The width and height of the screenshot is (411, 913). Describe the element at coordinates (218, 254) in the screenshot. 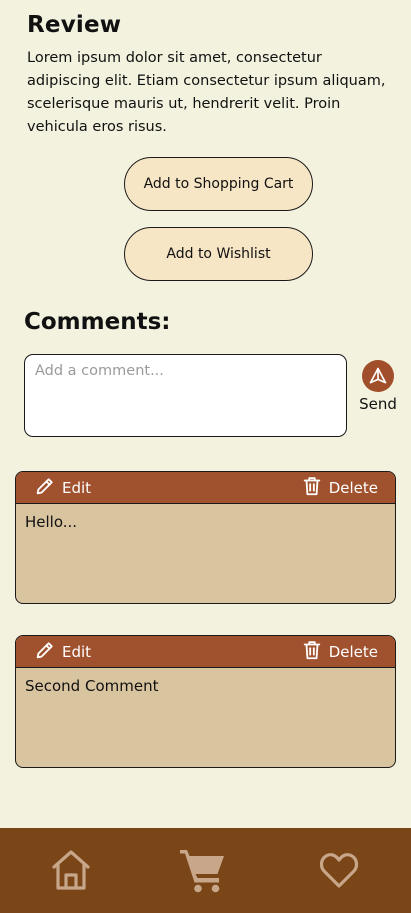

I see `add-to-wishlist-button: Add to Wishlist` at that location.